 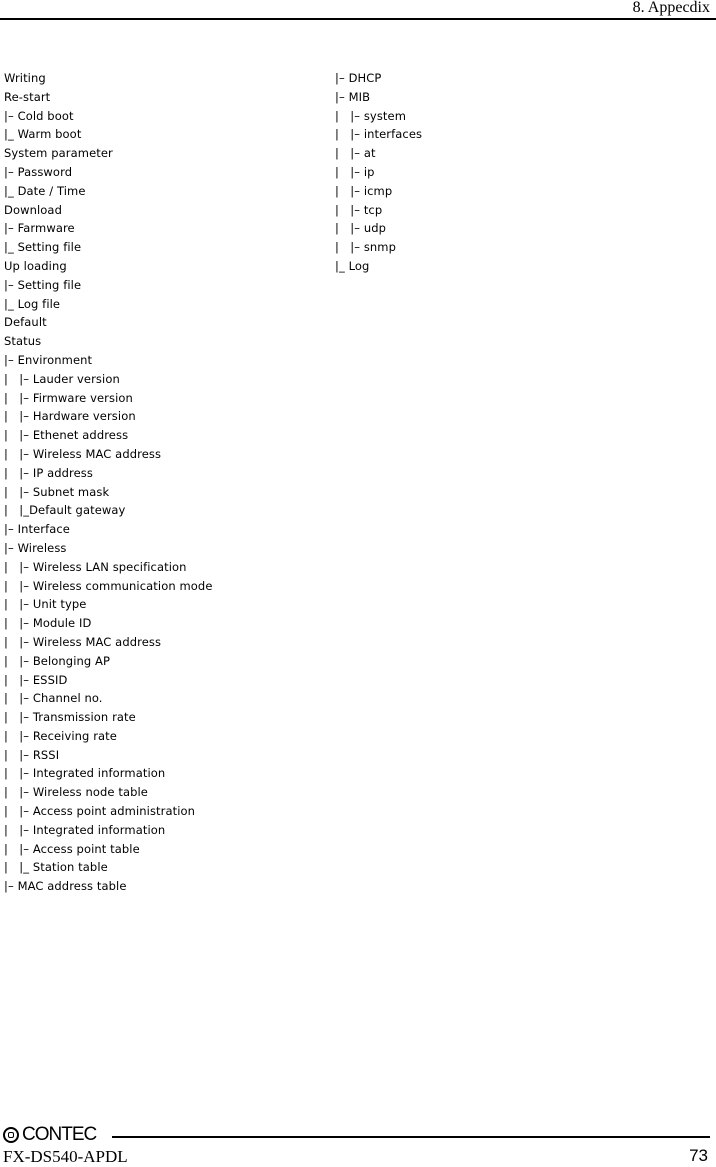 What do you see at coordinates (352, 265) in the screenshot?
I see `menu-tree-item: |_ Log` at bounding box center [352, 265].